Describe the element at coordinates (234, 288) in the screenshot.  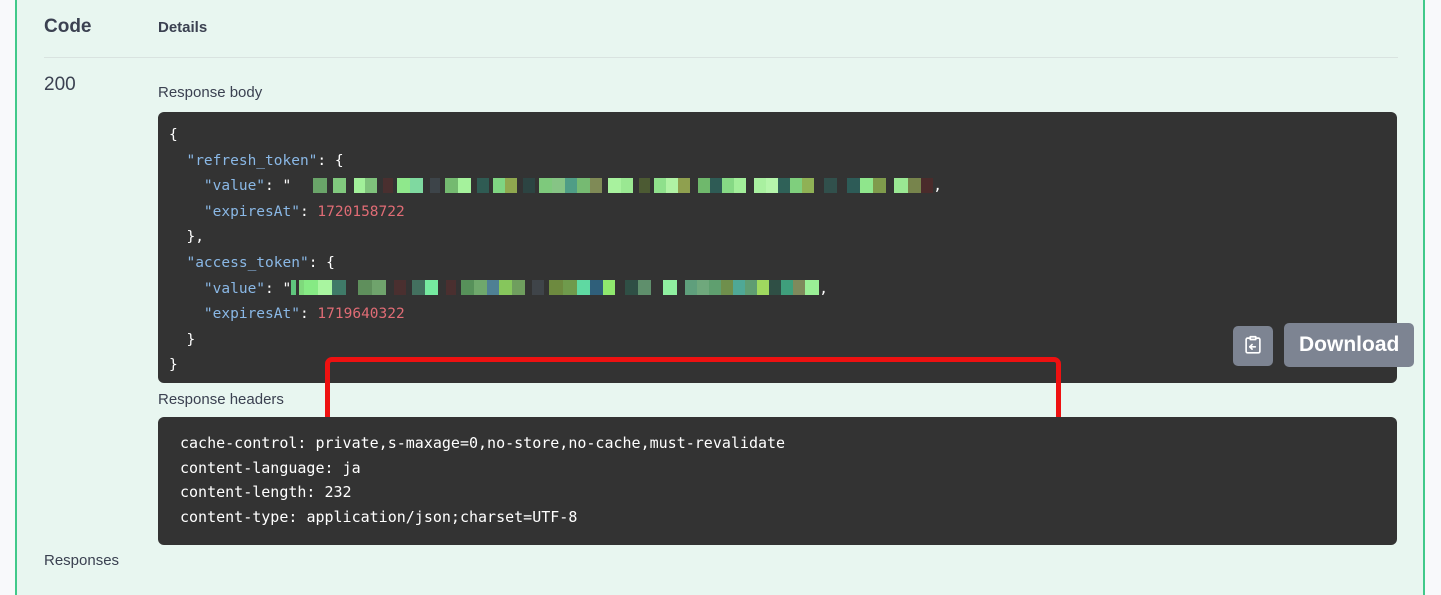
I see `json-key-value-access: "value"` at that location.